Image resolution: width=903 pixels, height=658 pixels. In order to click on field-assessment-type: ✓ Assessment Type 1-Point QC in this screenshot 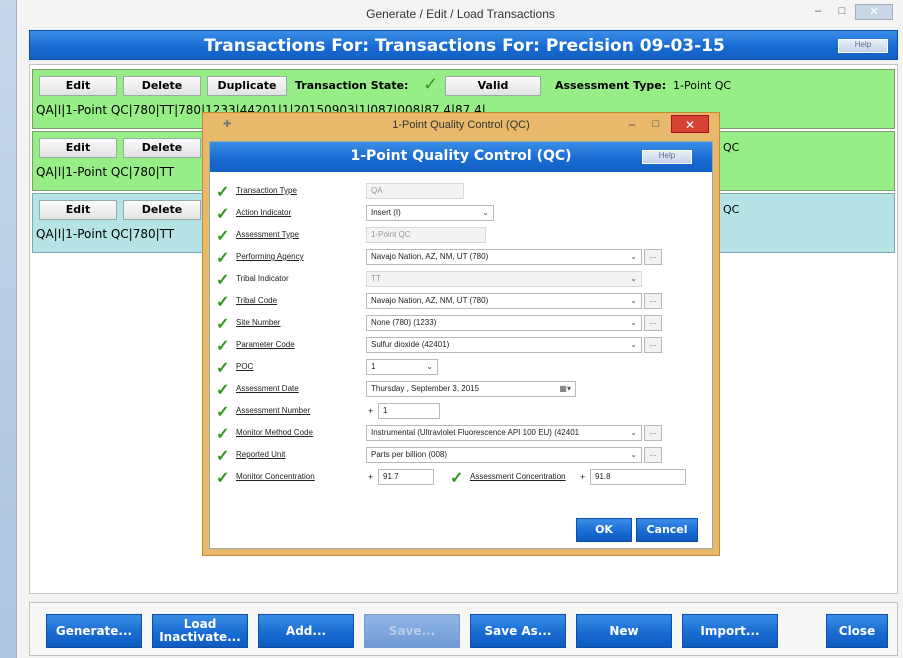, I will do `click(461, 236)`.